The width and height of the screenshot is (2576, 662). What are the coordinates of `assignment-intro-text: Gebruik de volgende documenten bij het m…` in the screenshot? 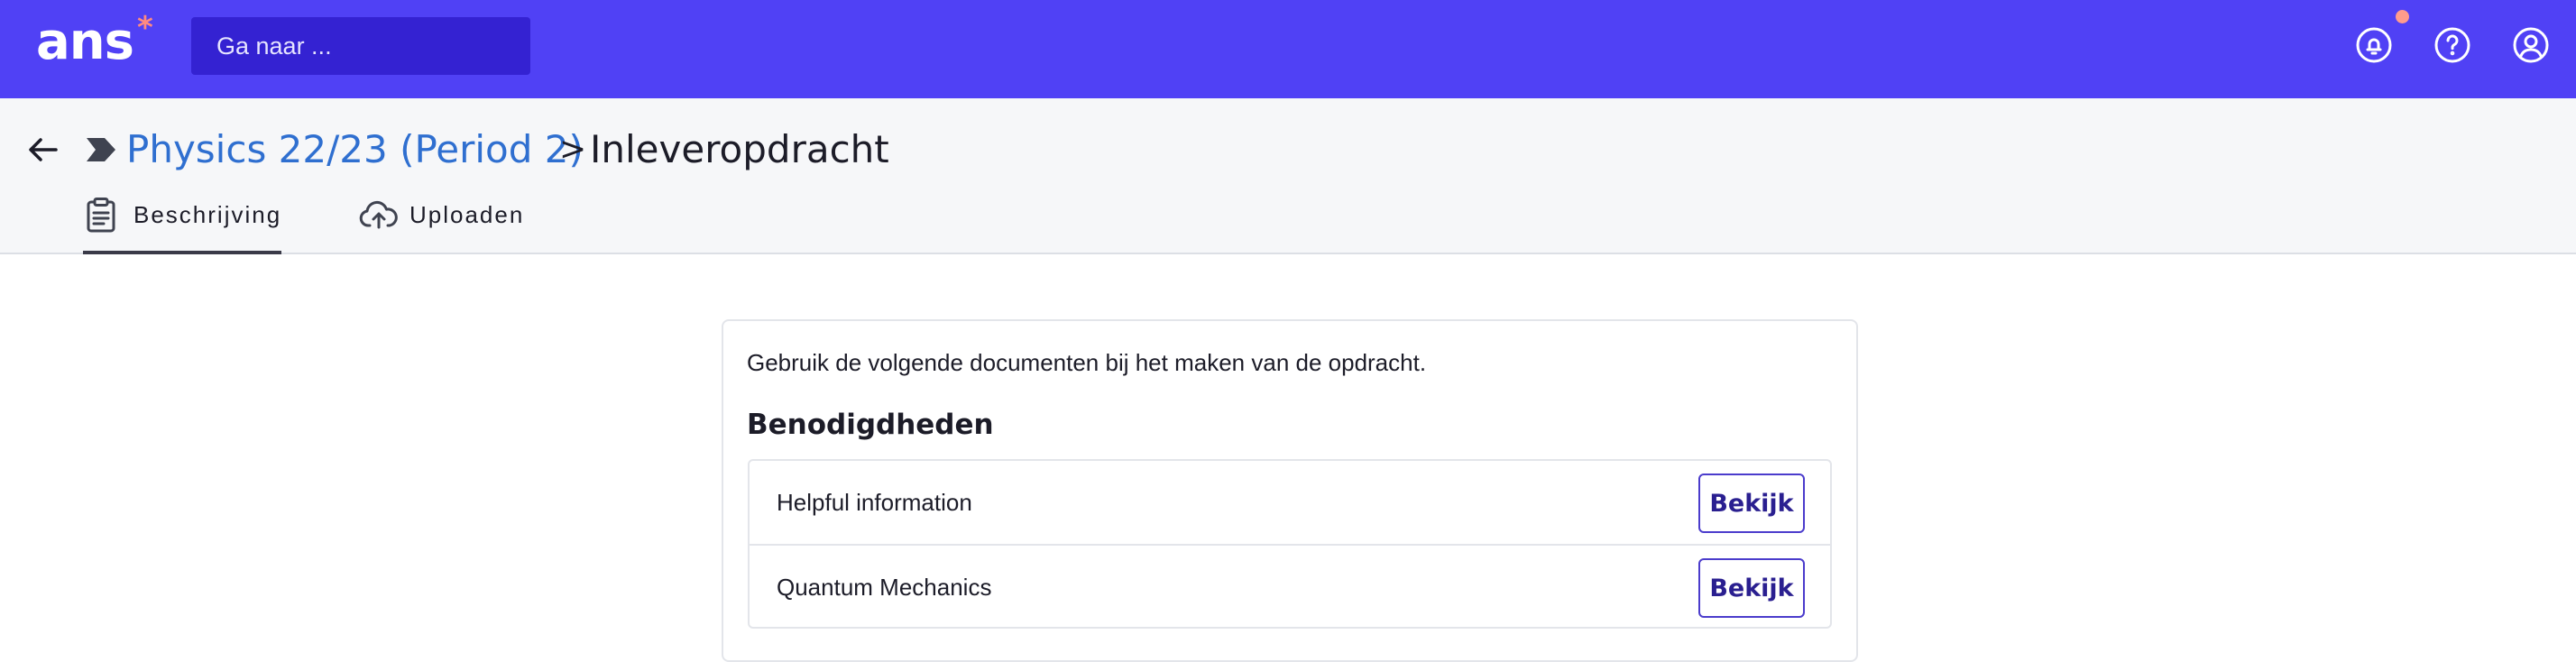 It's located at (1087, 362).